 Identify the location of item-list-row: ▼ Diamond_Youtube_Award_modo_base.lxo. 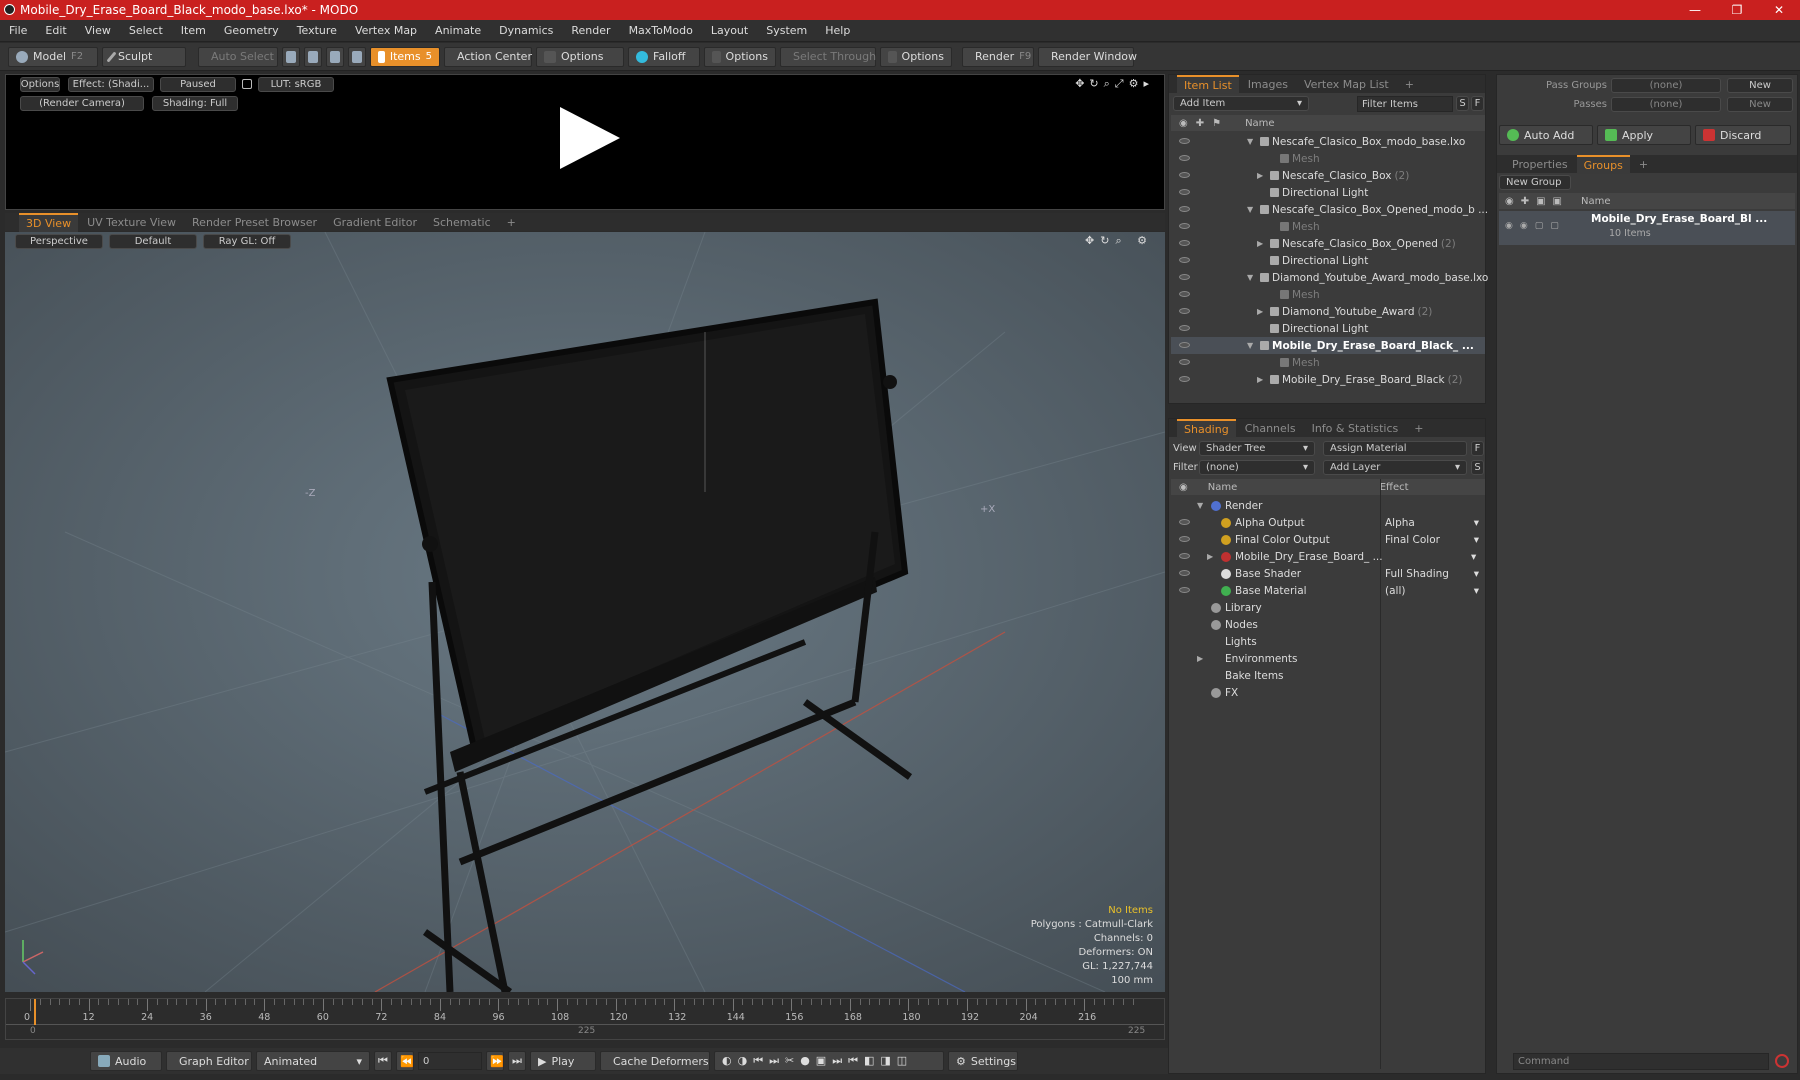
(1329, 277).